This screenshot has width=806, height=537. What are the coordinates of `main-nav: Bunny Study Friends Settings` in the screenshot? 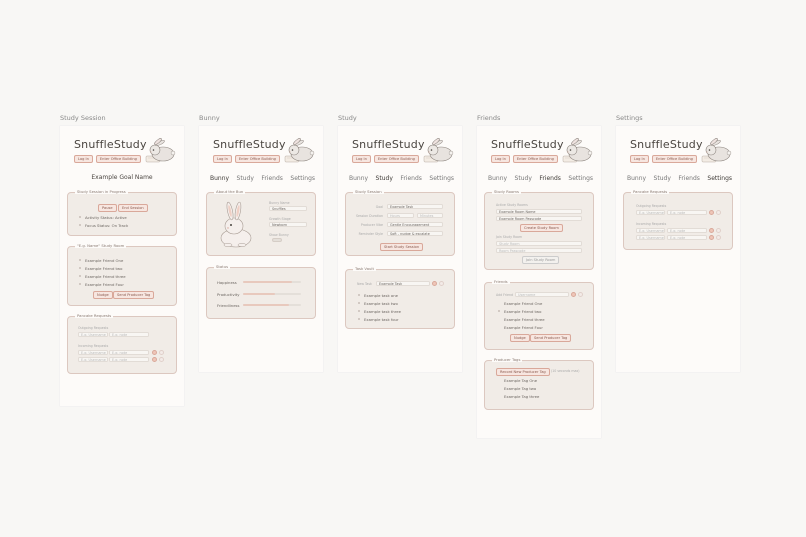 It's located at (679, 178).